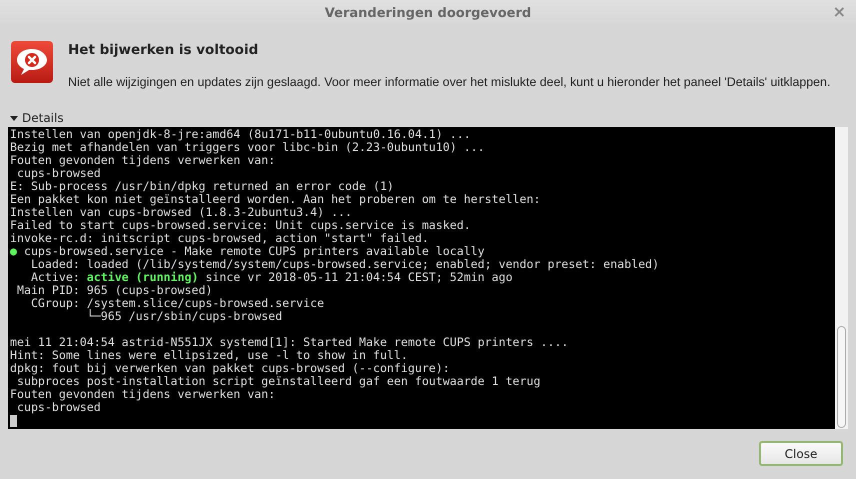 The width and height of the screenshot is (856, 479). Describe the element at coordinates (32, 62) in the screenshot. I see `error-icon` at that location.